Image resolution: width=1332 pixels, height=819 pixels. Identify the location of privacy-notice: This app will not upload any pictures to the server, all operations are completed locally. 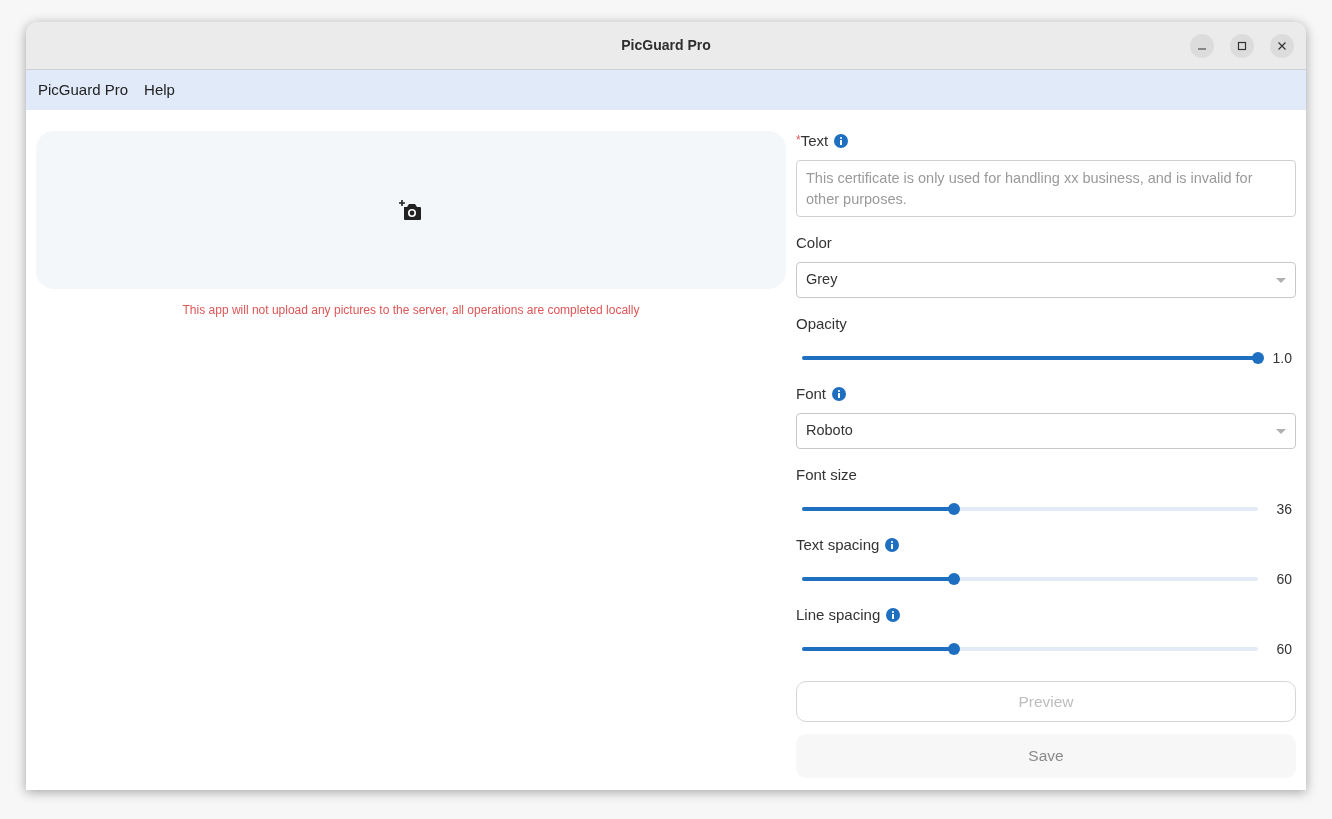
(411, 310).